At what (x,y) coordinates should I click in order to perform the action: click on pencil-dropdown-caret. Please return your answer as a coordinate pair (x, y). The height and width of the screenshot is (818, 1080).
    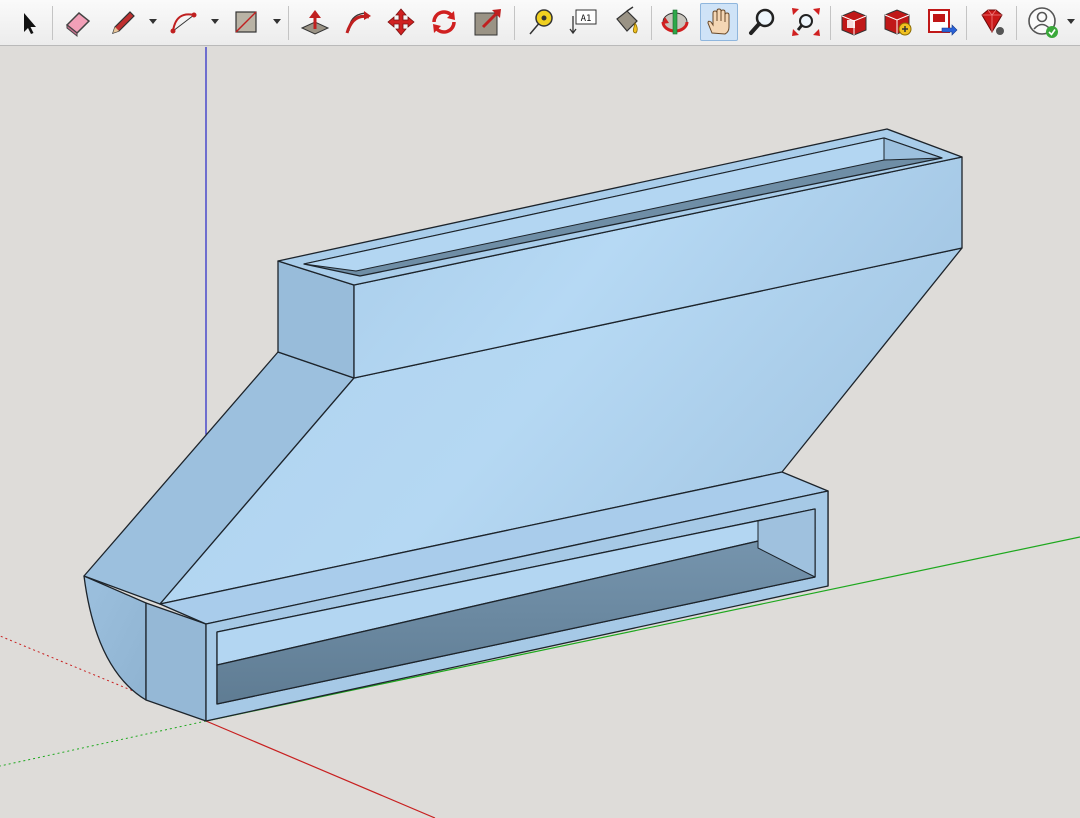
    Looking at the image, I should click on (153, 21).